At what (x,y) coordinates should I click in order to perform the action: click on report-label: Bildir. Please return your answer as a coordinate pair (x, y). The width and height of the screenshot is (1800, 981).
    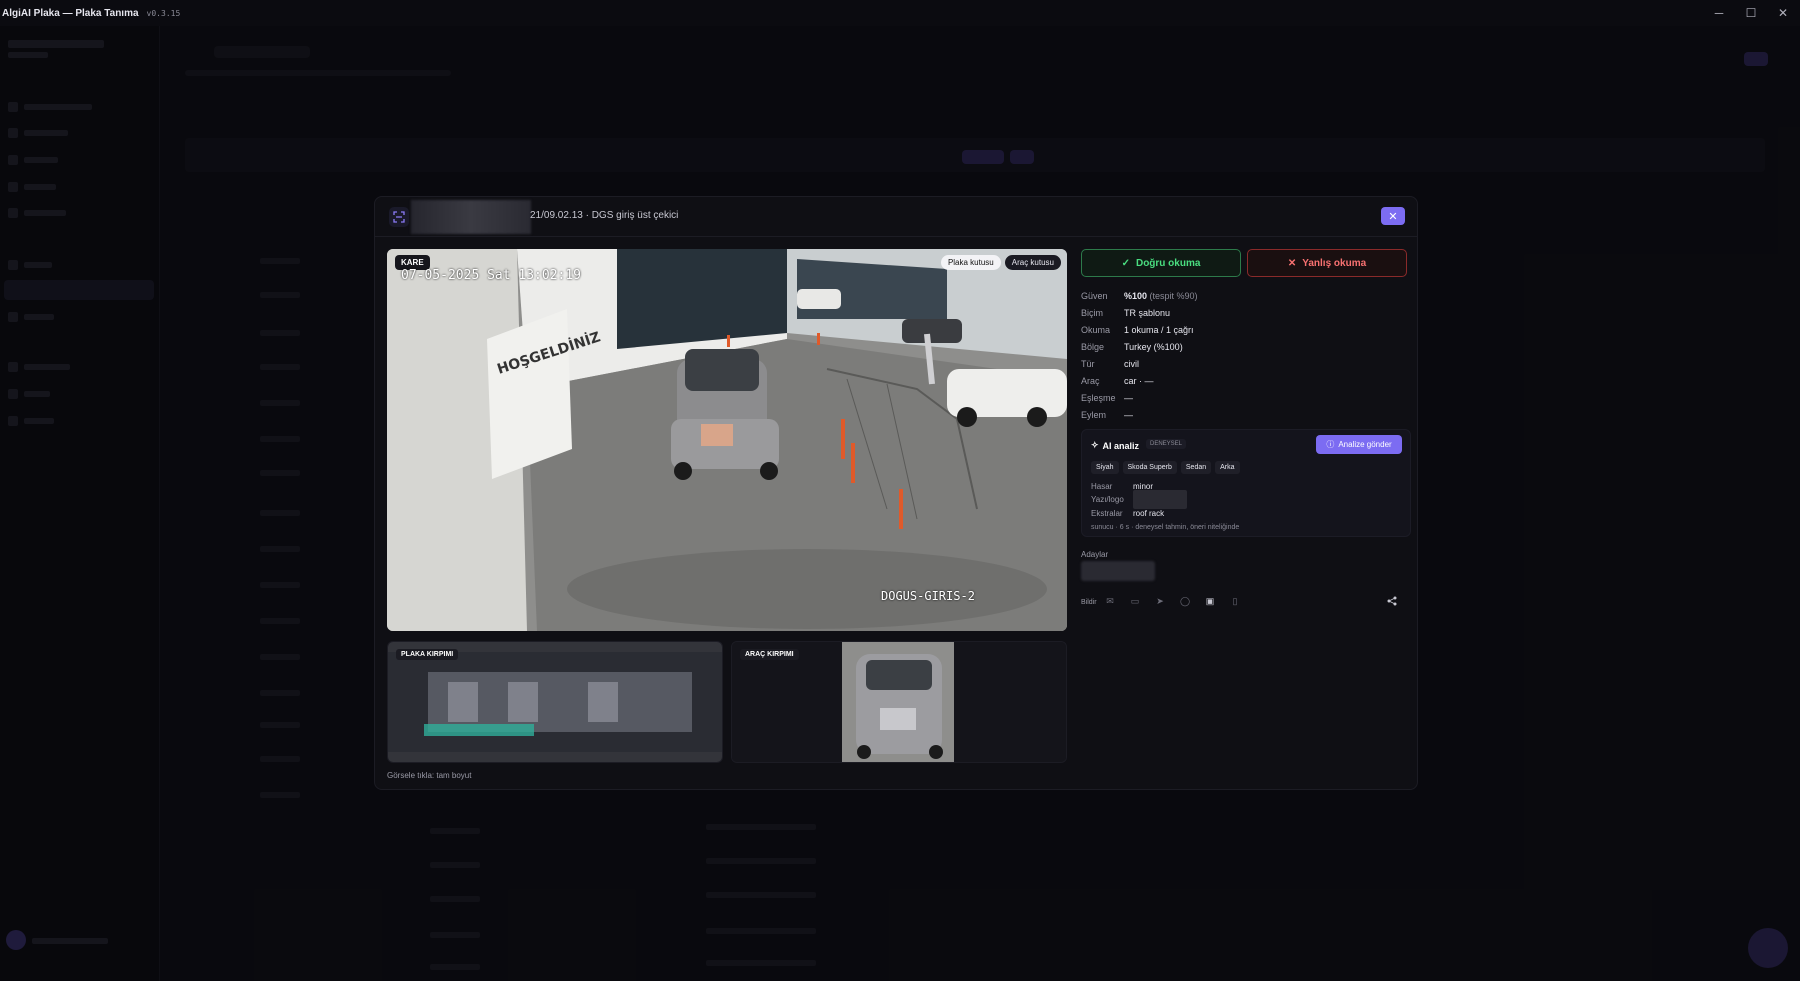
    Looking at the image, I should click on (1089, 602).